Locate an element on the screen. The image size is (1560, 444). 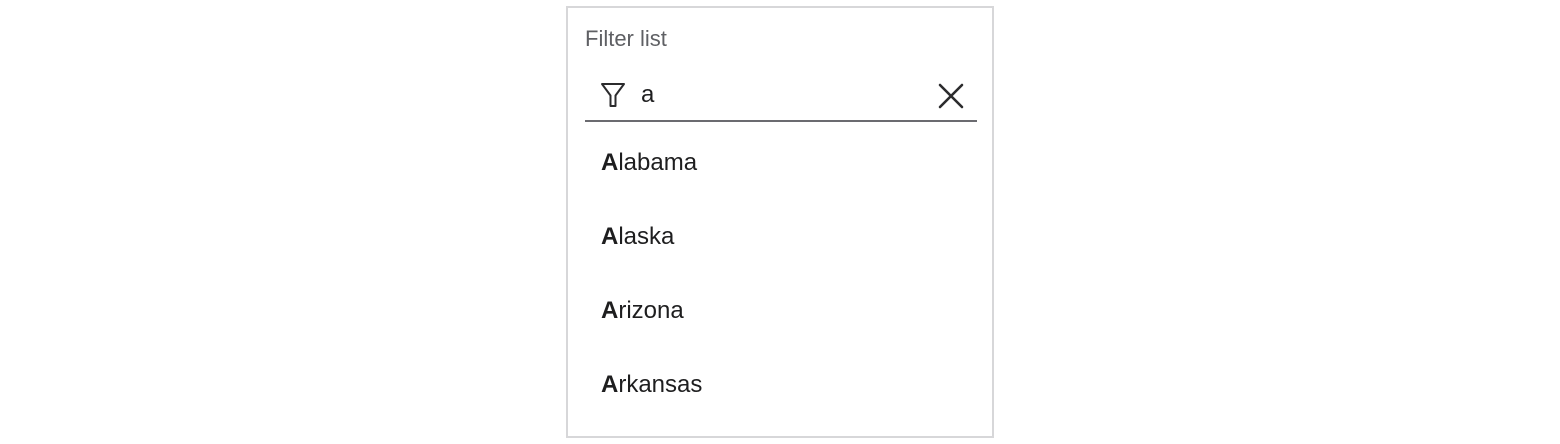
filter-input is located at coordinates (781, 95).